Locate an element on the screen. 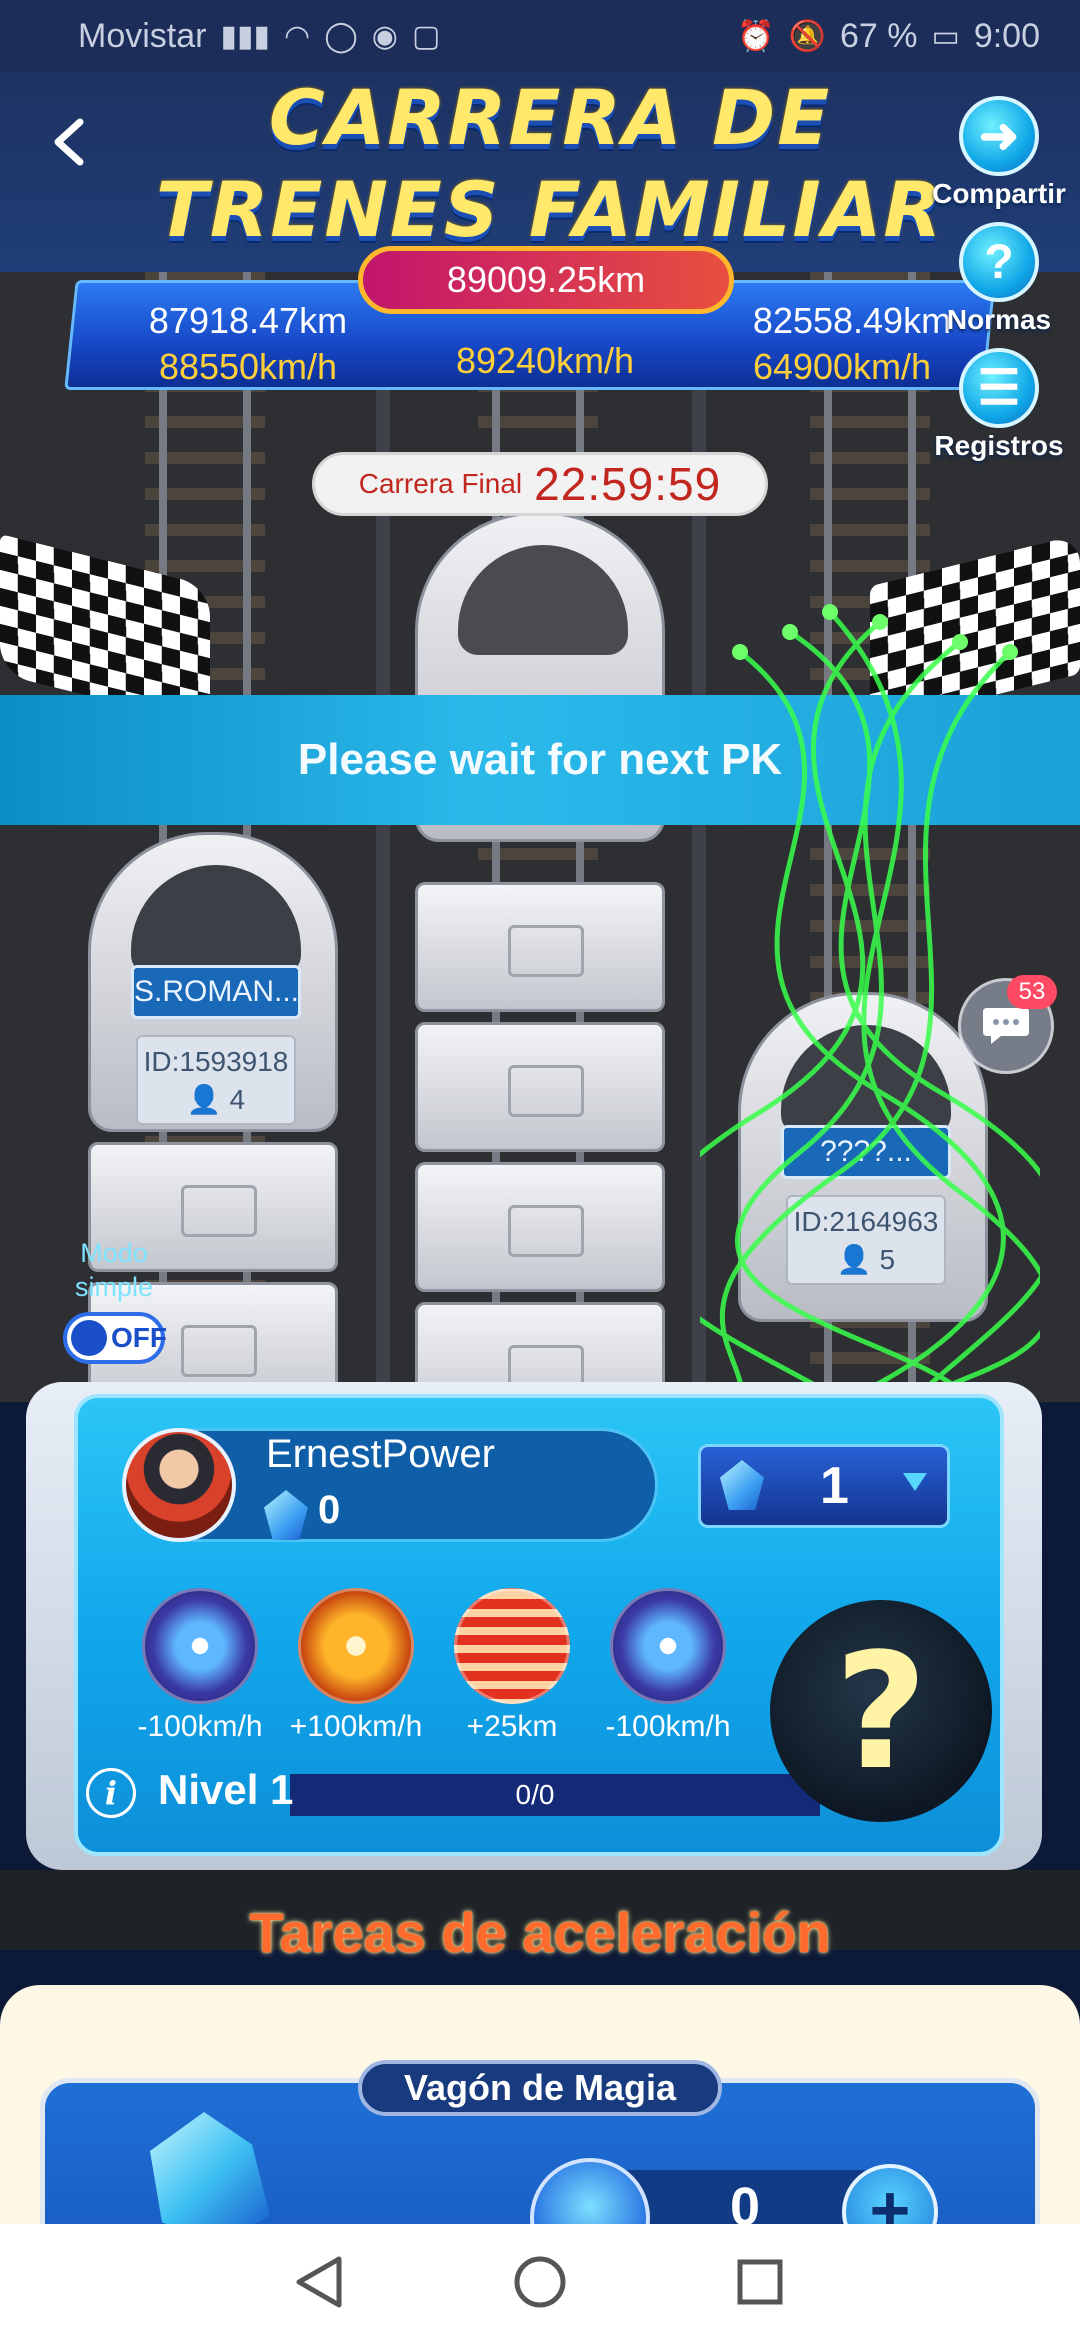 This screenshot has height=2340, width=1080. document-icon: ☰ is located at coordinates (999, 388).